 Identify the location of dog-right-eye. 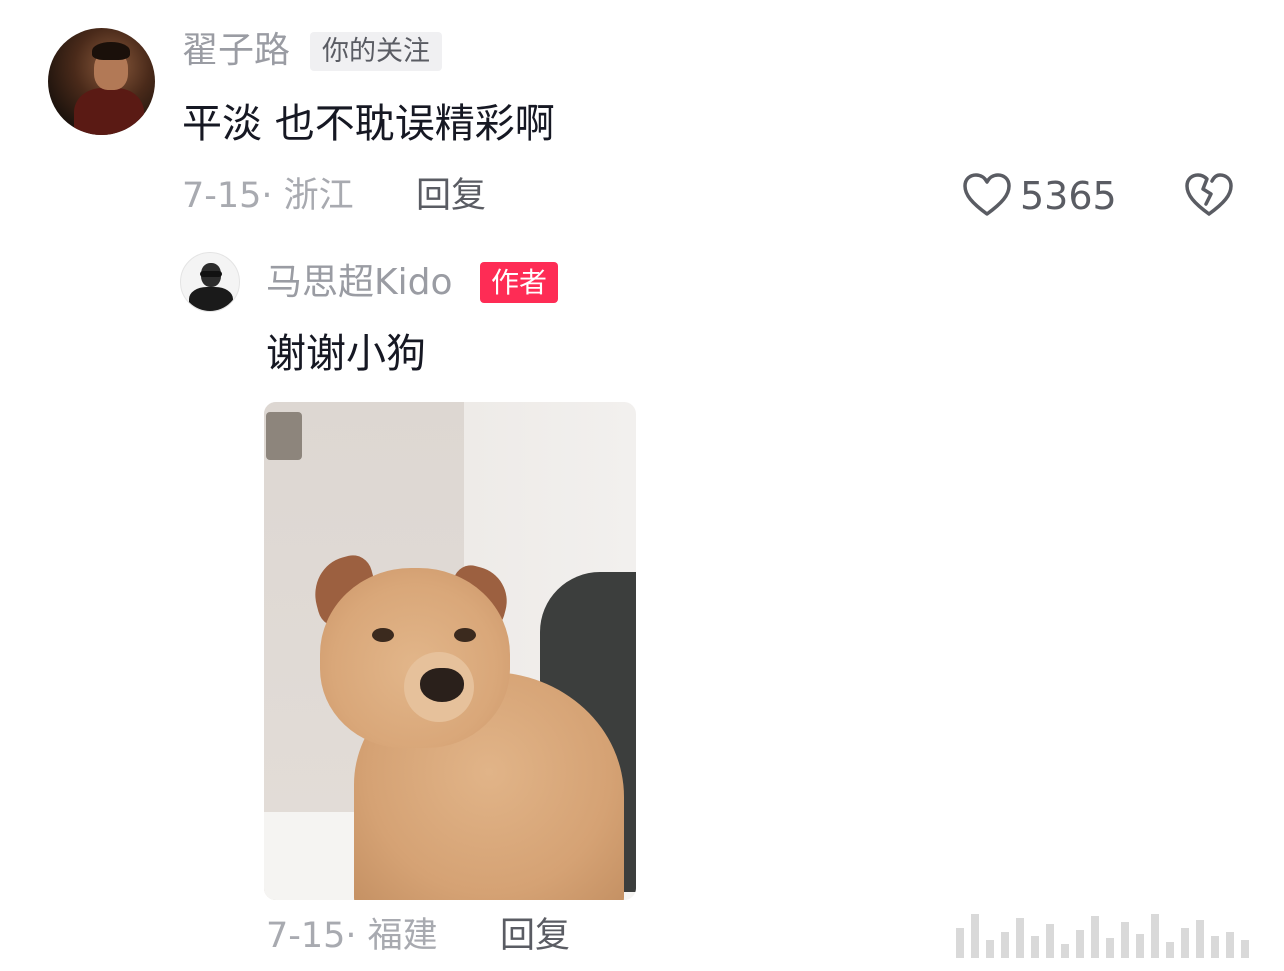
(465, 635).